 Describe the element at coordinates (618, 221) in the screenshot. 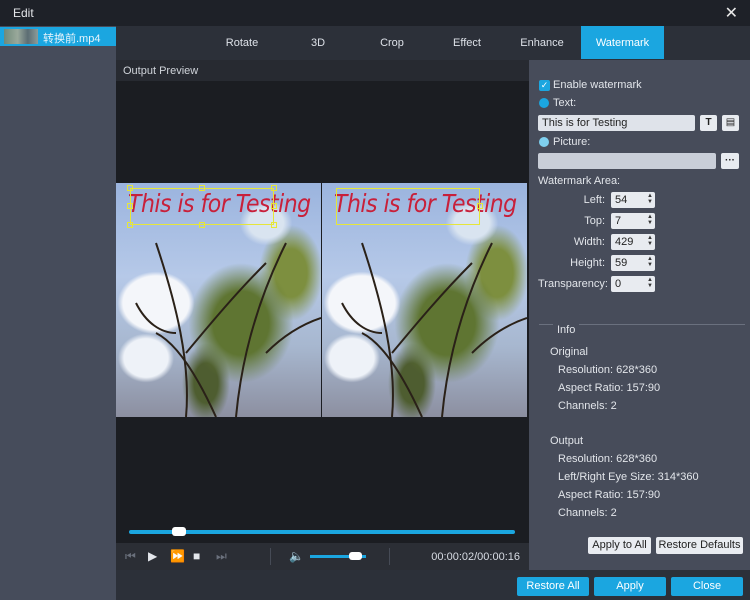

I see `top-value: 7` at that location.